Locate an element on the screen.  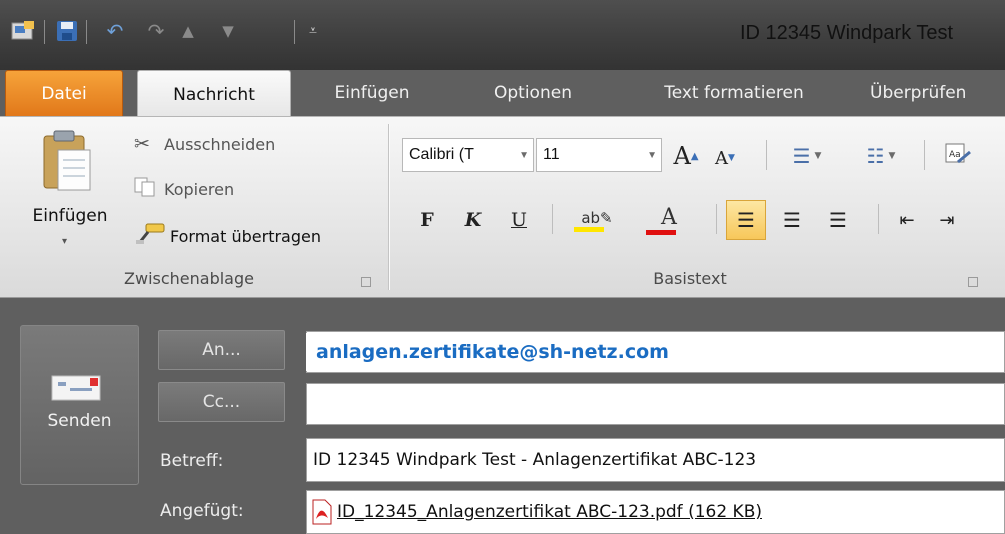
font-size-dropdown: 11 ▼ is located at coordinates (599, 155).